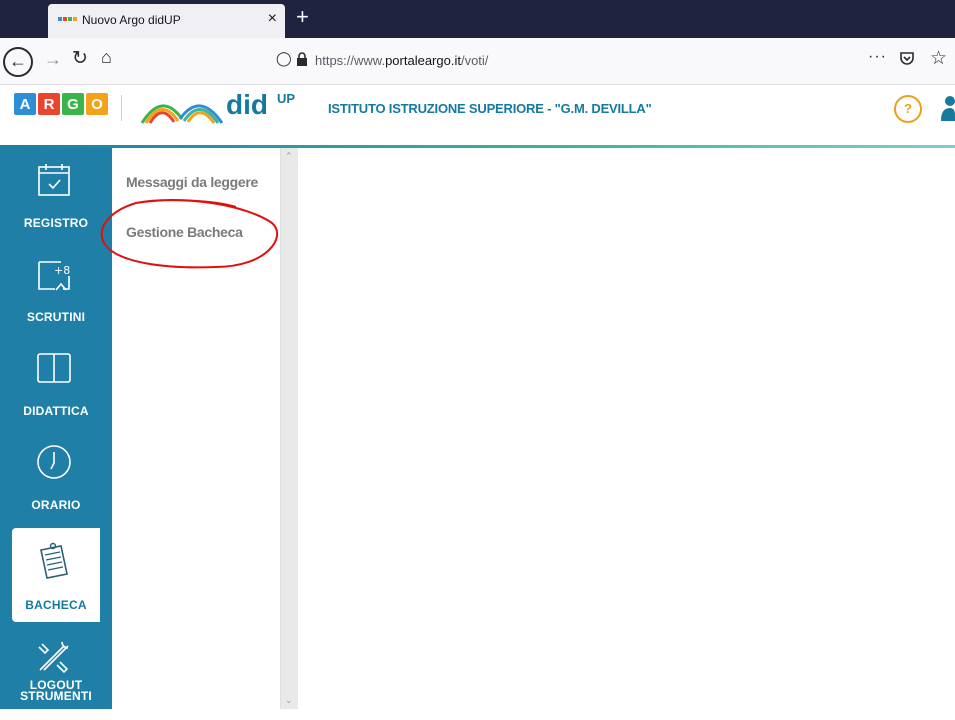  What do you see at coordinates (289, 700) in the screenshot?
I see `scroll-down-icon: ⌄` at bounding box center [289, 700].